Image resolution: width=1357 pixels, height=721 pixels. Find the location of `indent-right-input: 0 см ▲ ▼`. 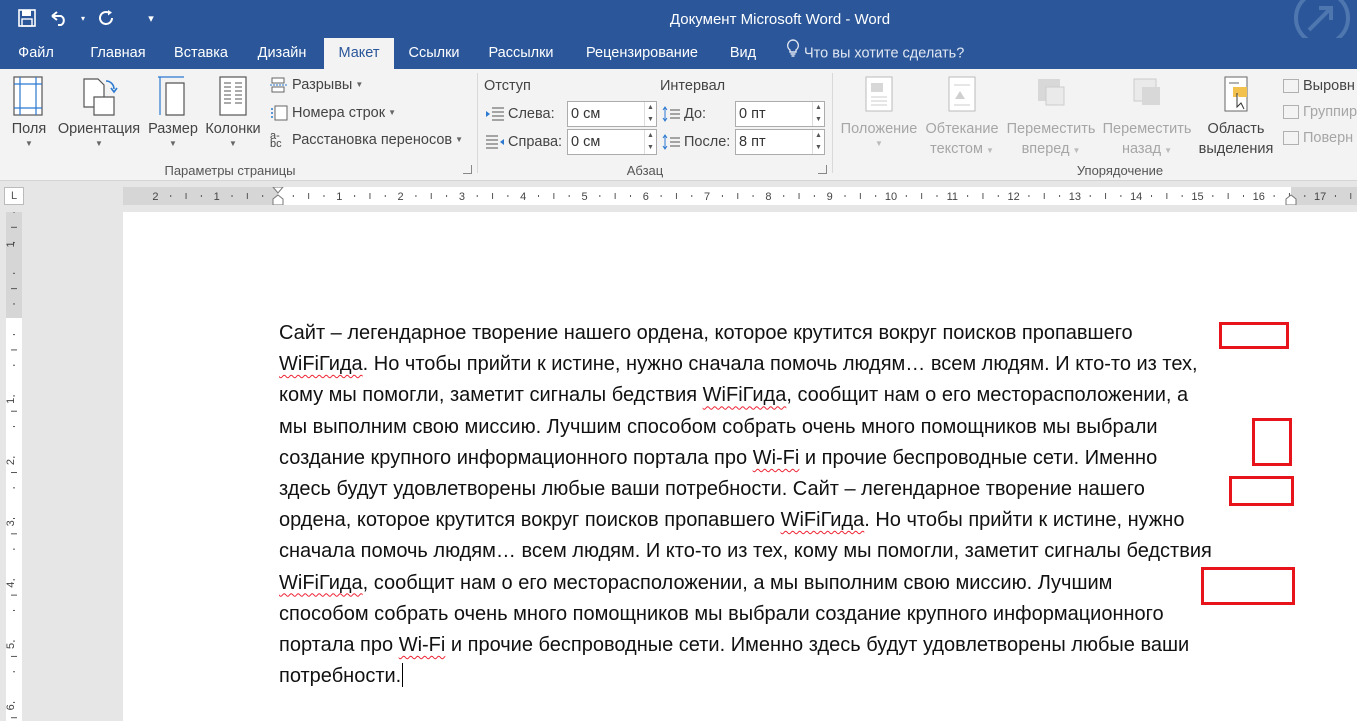

indent-right-input: 0 см ▲ ▼ is located at coordinates (612, 142).